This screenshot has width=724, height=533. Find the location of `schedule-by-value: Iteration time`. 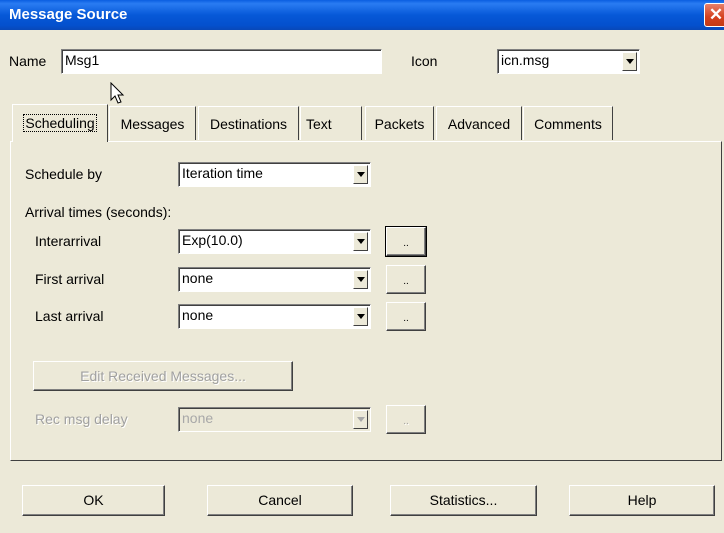

schedule-by-value: Iteration time is located at coordinates (222, 173).